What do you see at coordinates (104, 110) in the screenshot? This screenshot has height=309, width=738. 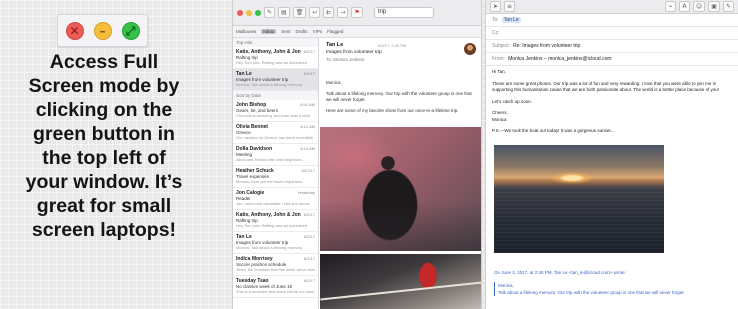 I see `caption-line: clicking on the` at bounding box center [104, 110].